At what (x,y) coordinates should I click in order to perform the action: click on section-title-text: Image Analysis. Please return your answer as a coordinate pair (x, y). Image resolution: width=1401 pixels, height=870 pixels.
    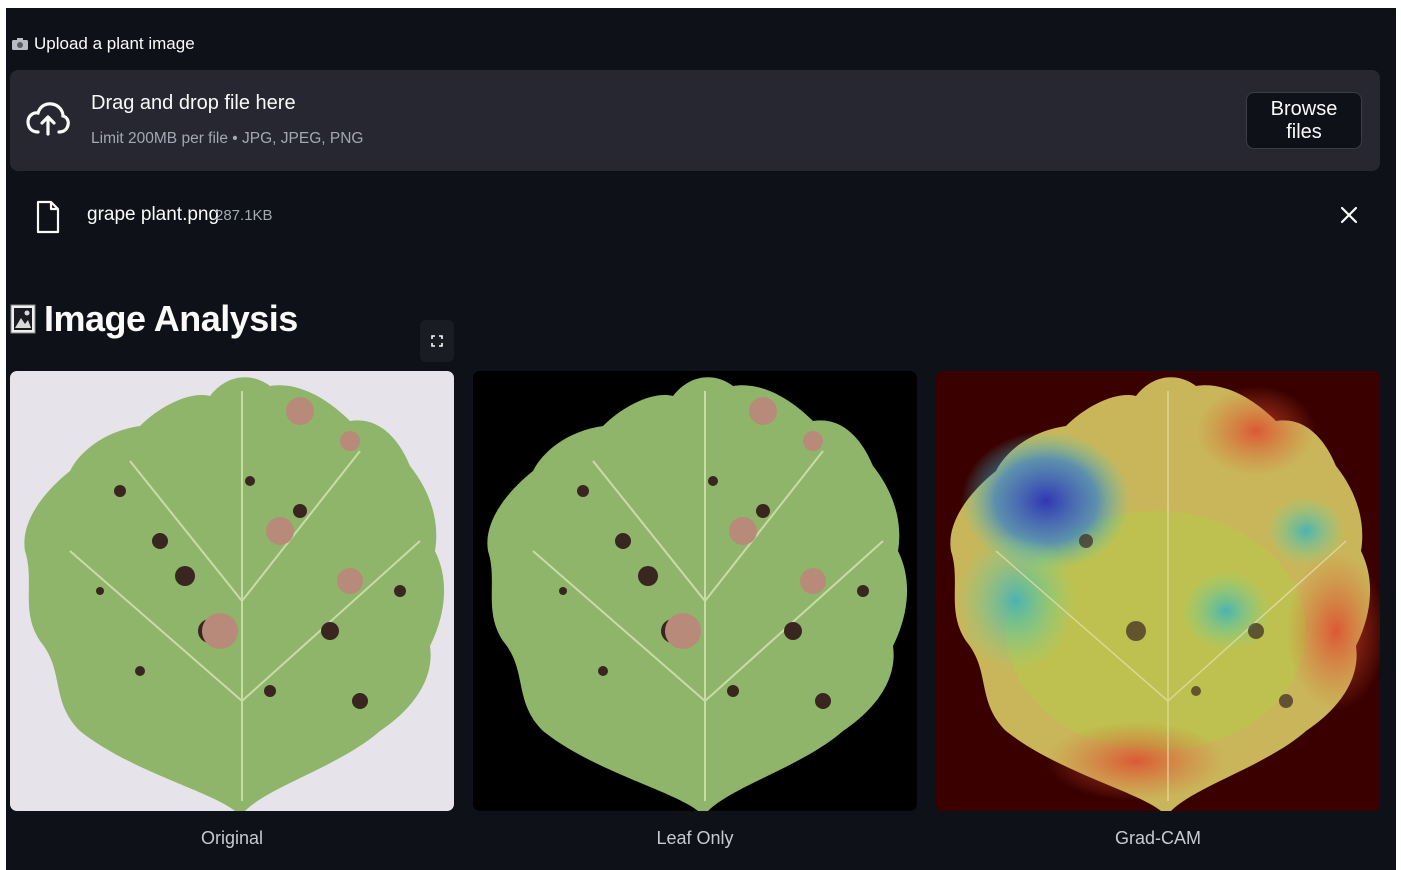
    Looking at the image, I should click on (171, 318).